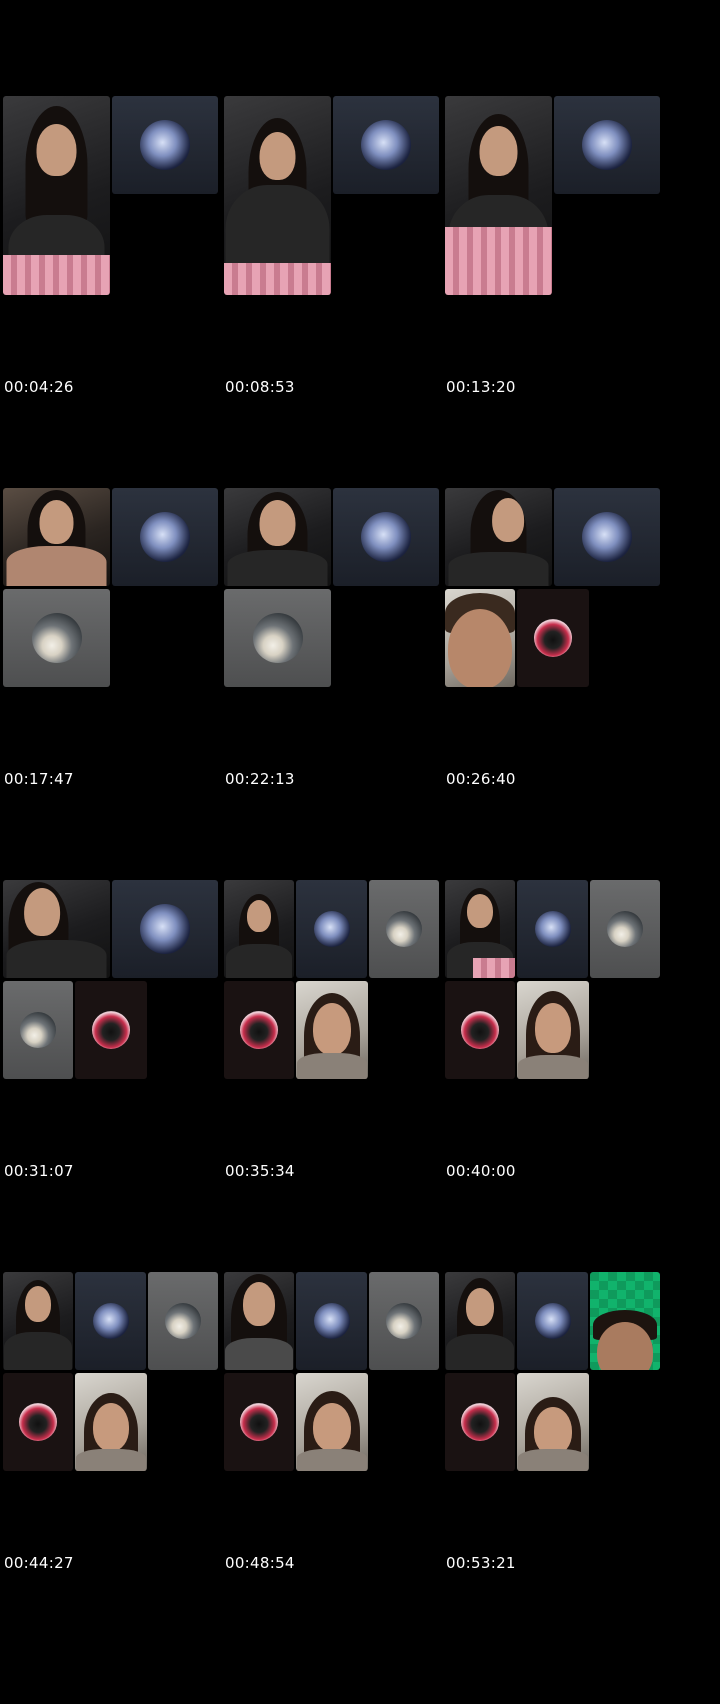  What do you see at coordinates (341, 1485) in the screenshot?
I see `thumbnail-frame-11: 00:48:54` at bounding box center [341, 1485].